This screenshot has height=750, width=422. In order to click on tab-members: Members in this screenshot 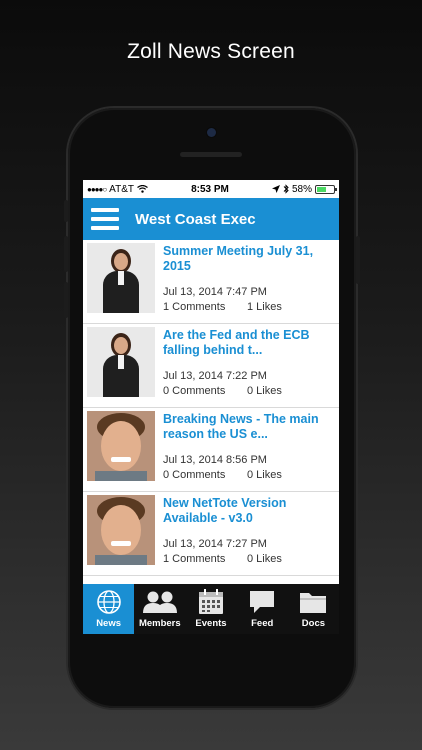, I will do `click(159, 609)`.